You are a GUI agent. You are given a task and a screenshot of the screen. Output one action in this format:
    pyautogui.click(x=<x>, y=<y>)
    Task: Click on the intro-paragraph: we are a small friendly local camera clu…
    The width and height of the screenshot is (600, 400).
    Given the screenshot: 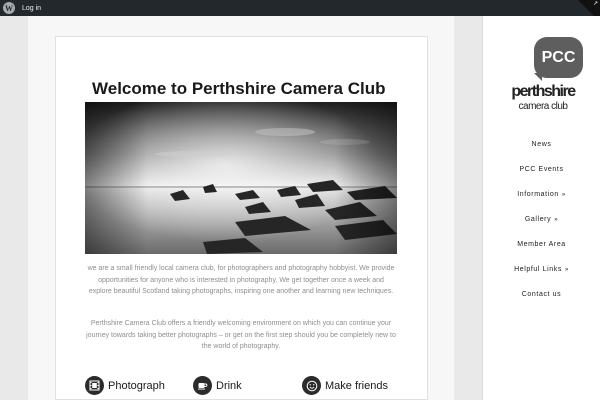 What is the action you would take?
    pyautogui.click(x=241, y=280)
    